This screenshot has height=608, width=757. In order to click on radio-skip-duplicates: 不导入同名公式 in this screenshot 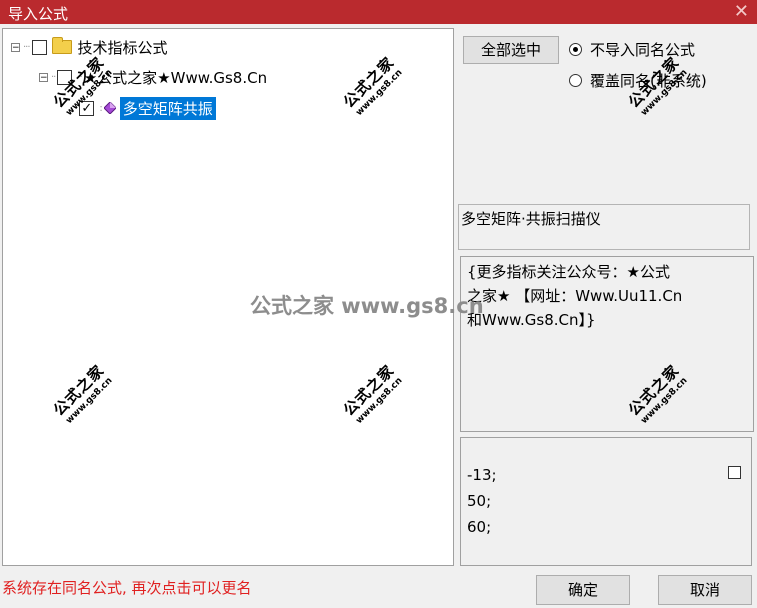, I will do `click(632, 49)`.